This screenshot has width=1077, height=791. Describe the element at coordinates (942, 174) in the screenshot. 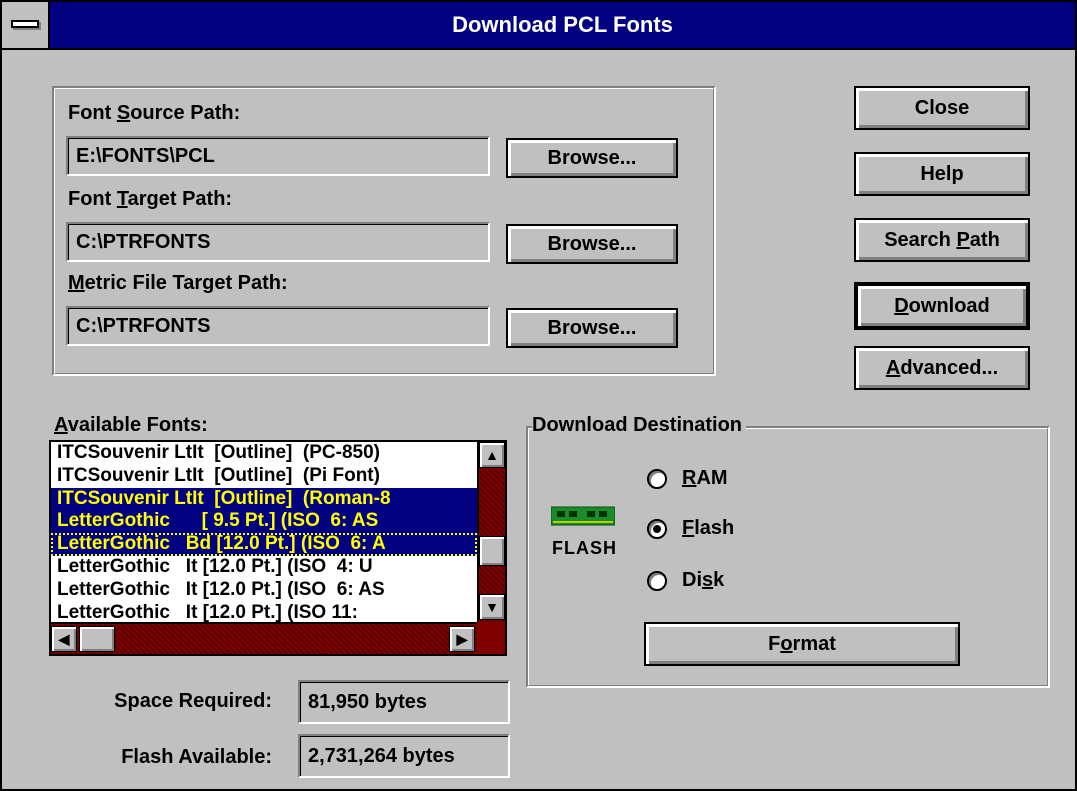

I see `help-button: Help` at that location.